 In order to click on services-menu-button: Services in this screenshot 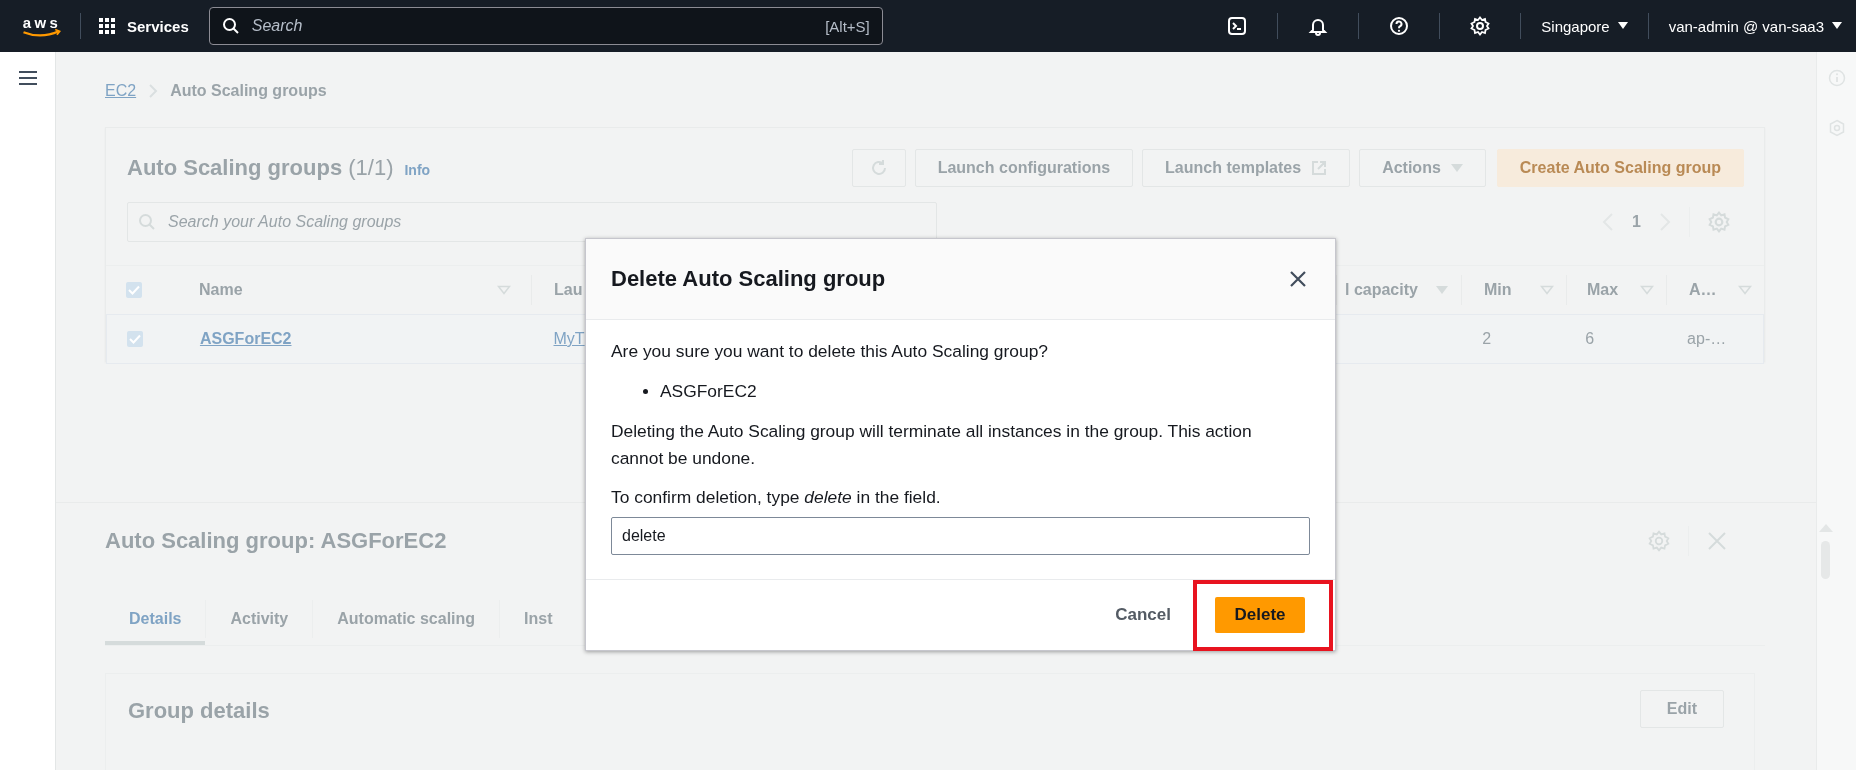, I will do `click(143, 26)`.